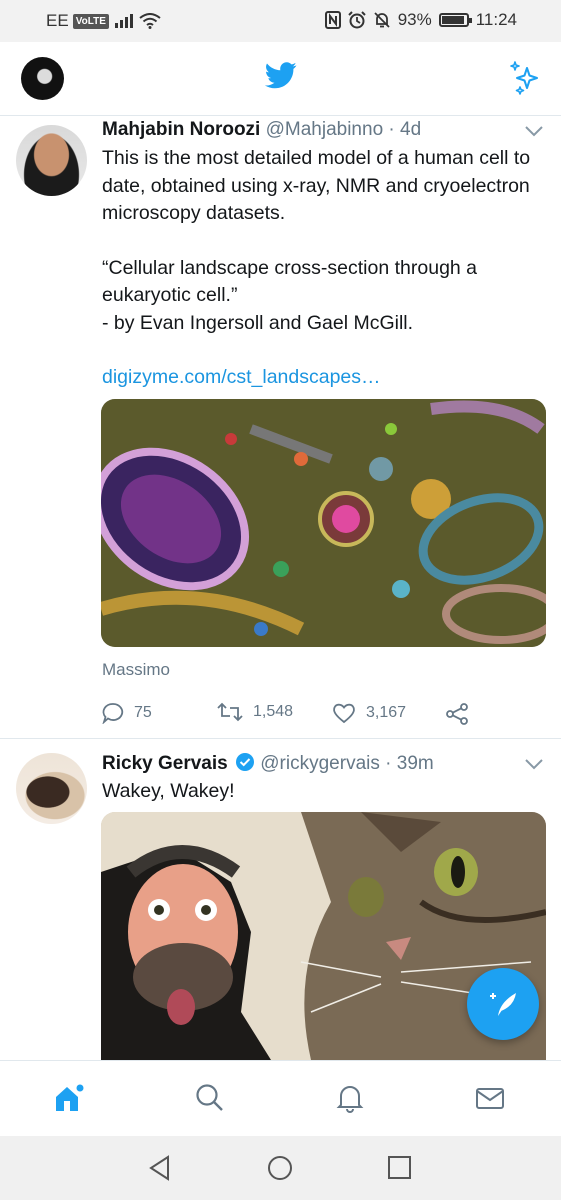 This screenshot has height=1200, width=561. I want to click on reply-count: 75, so click(143, 712).